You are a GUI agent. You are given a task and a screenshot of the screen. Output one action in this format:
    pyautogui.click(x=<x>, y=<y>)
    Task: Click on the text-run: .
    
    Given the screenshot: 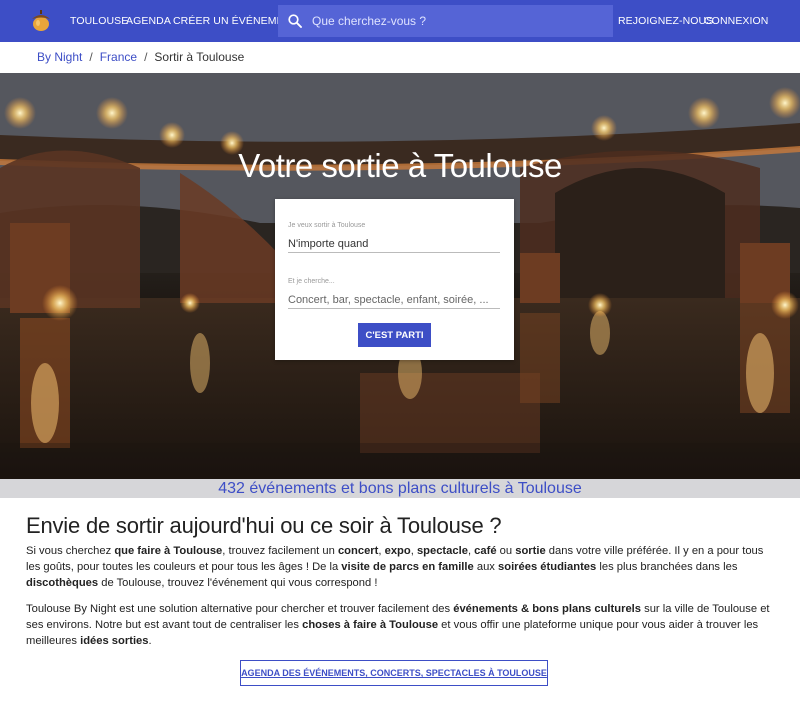 What is the action you would take?
    pyautogui.click(x=150, y=641)
    